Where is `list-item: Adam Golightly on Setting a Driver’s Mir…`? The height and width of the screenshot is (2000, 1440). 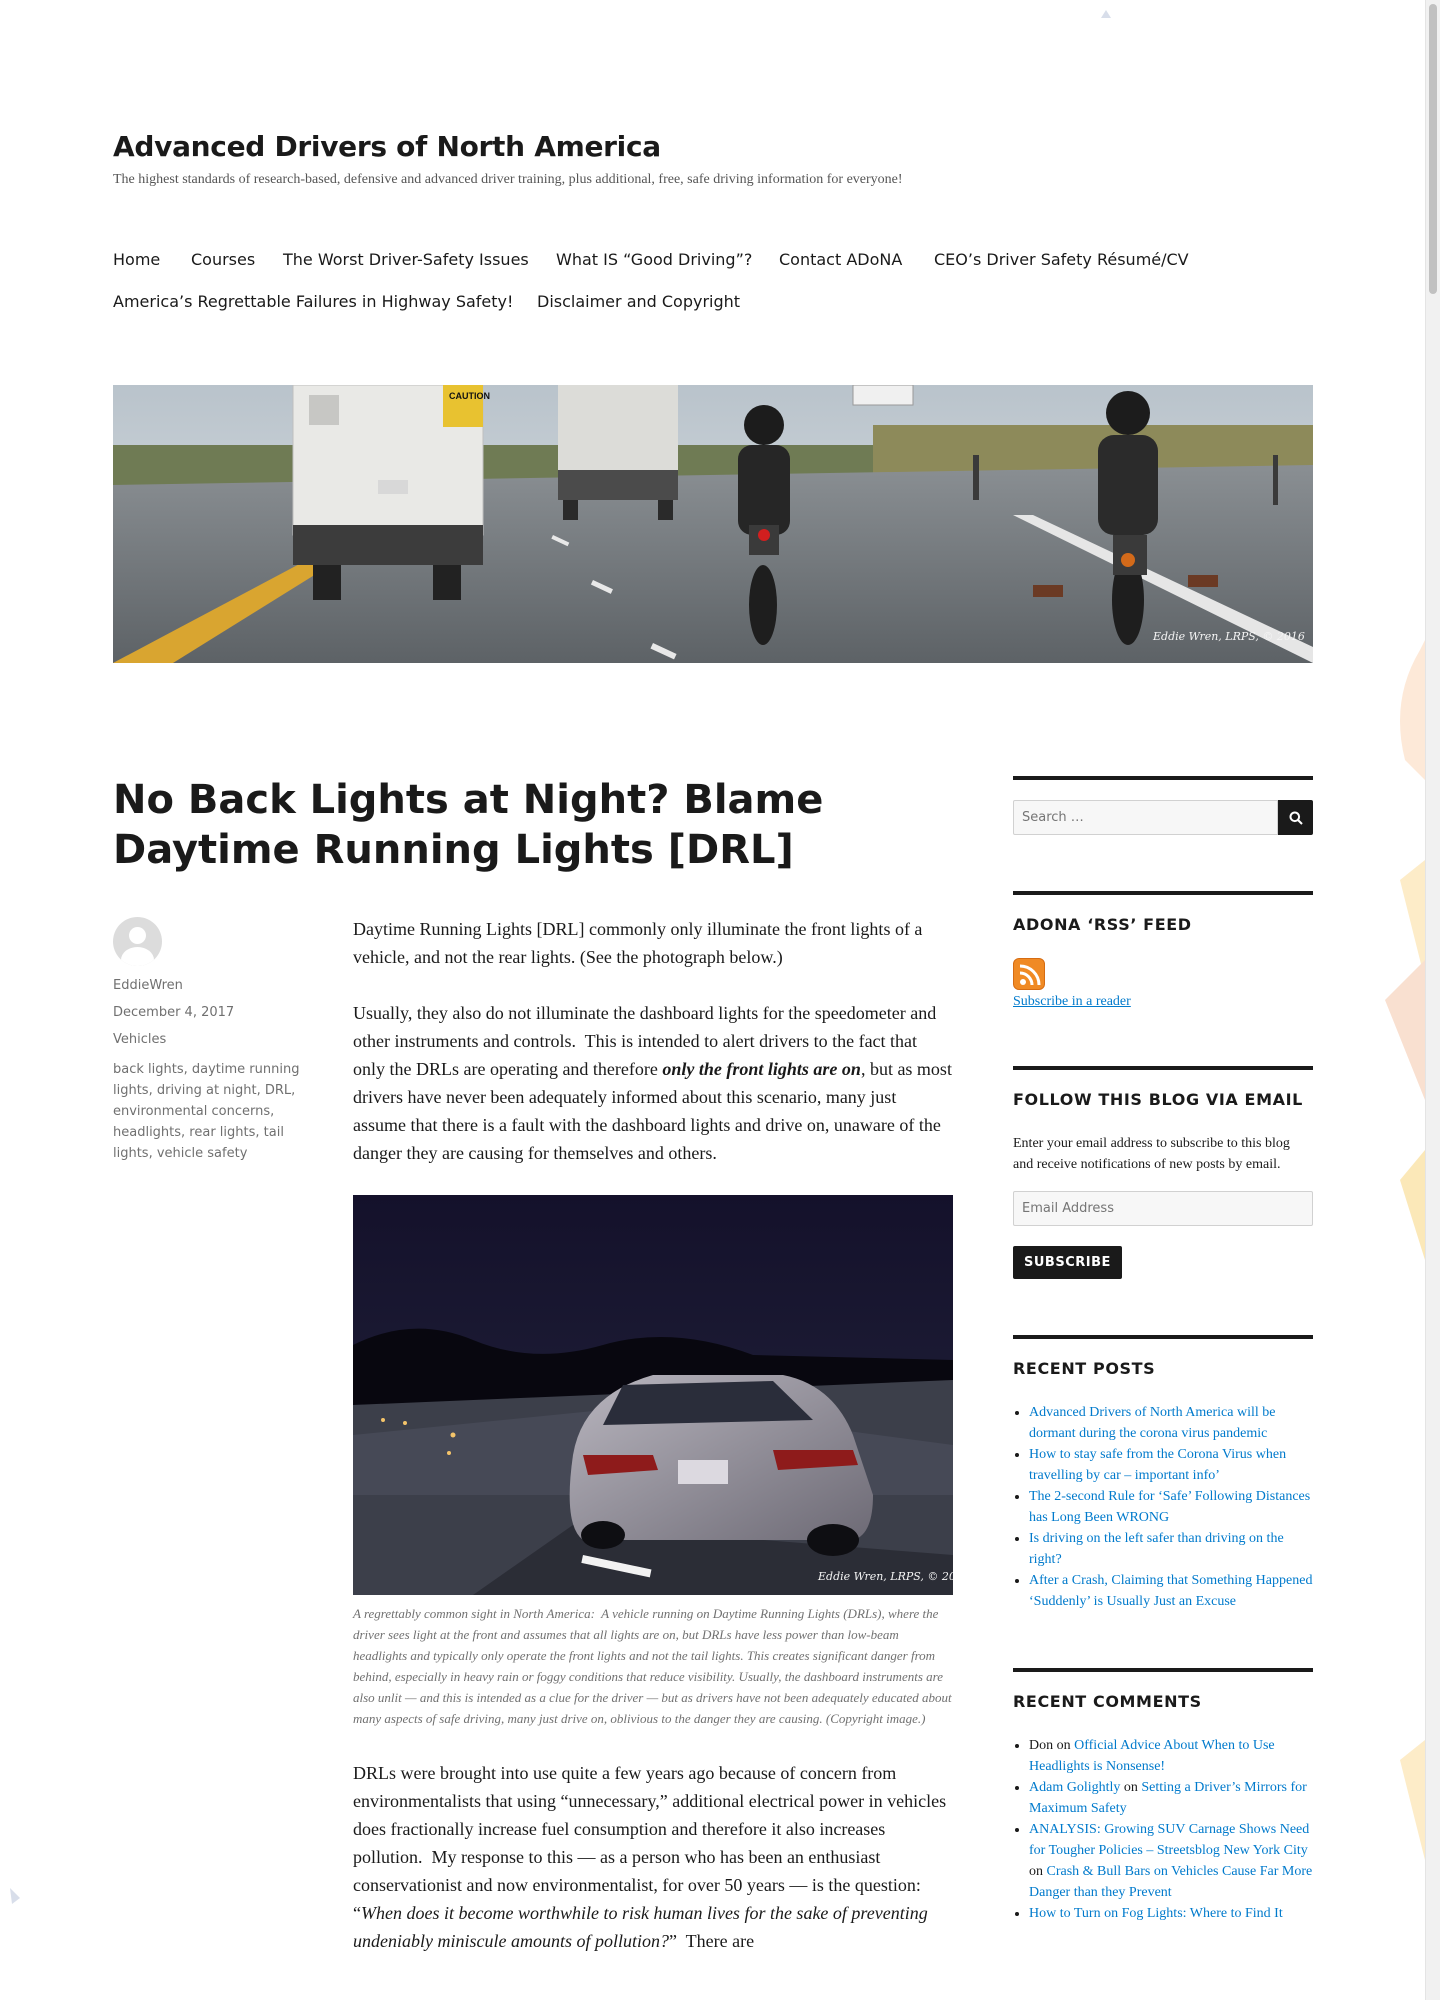 list-item: Adam Golightly on Setting a Driver’s Mir… is located at coordinates (1171, 1798).